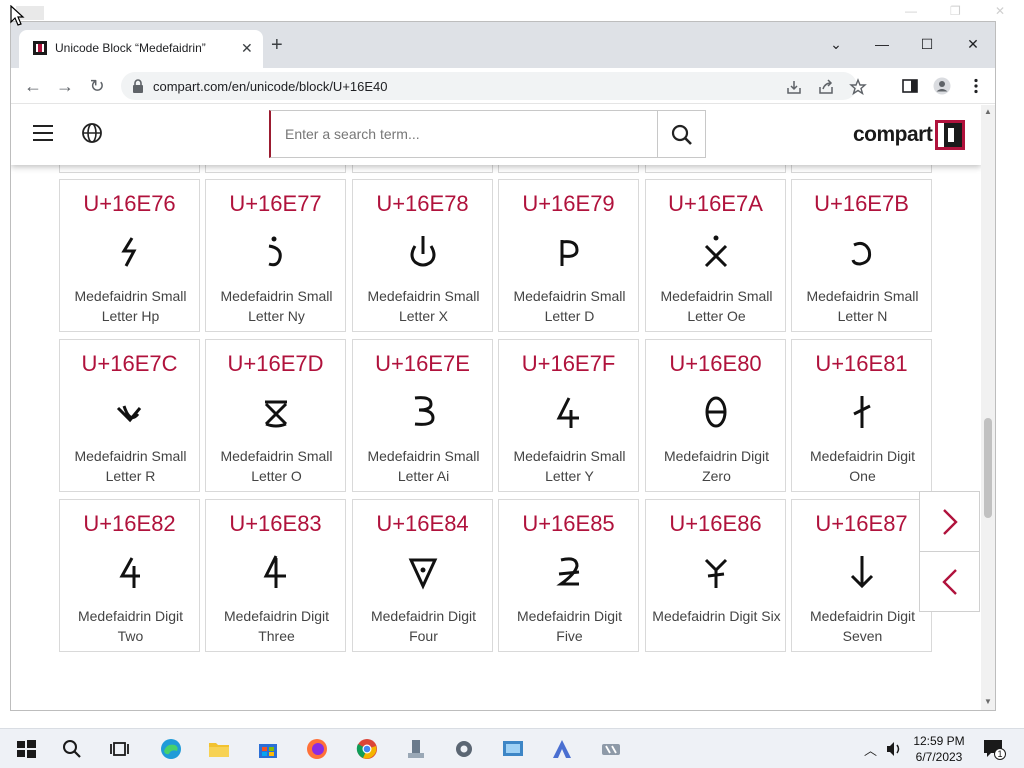 The image size is (1024, 768). What do you see at coordinates (973, 44) in the screenshot?
I see `close-window-button: ✕` at bounding box center [973, 44].